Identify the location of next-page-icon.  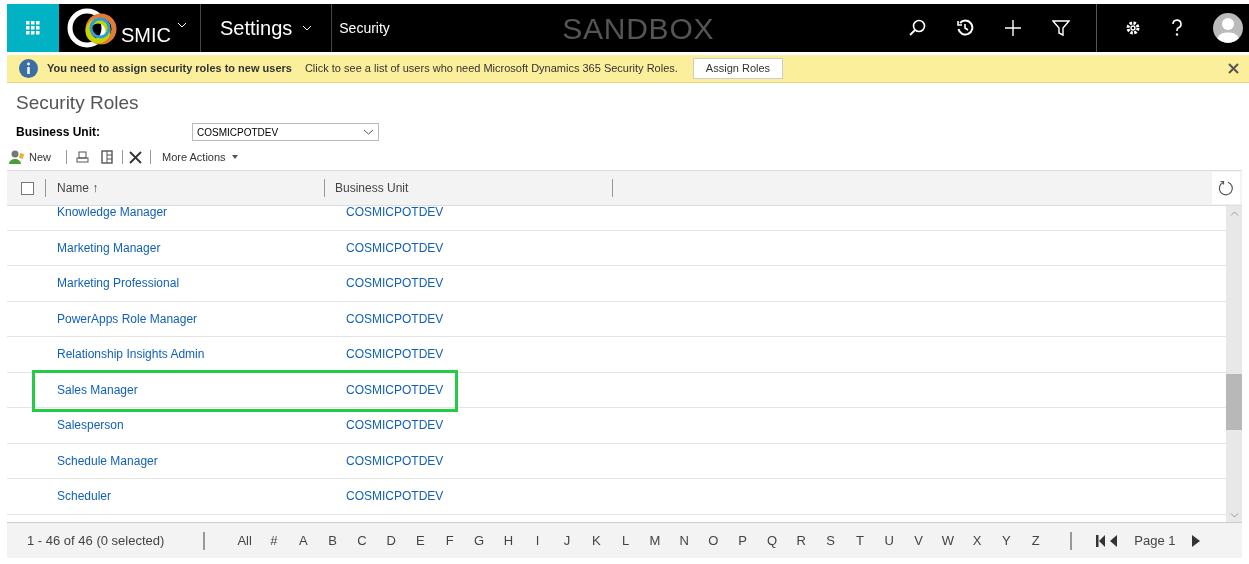
(1195, 540).